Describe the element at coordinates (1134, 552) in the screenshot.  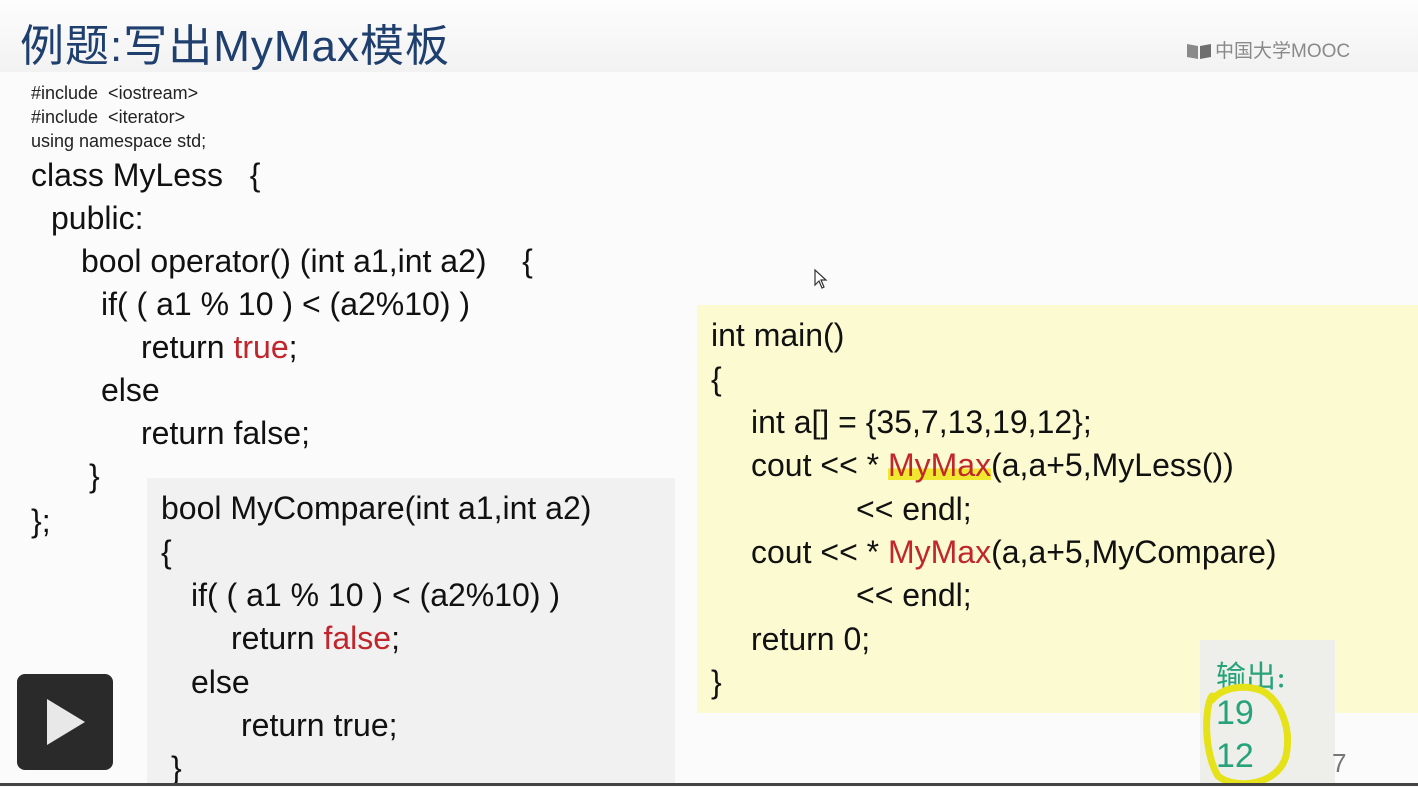
I see `mymax-args: (a,a+5,MyCompare)` at that location.